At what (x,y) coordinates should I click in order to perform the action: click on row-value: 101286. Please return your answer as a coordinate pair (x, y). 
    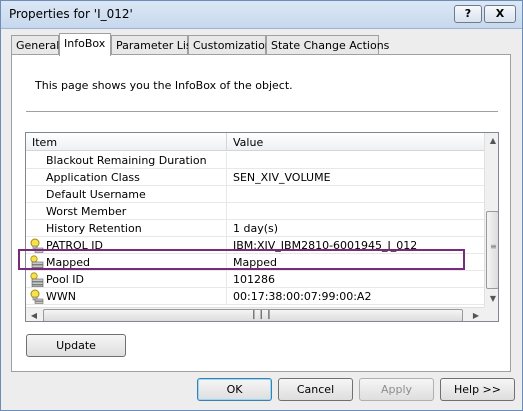
    Looking at the image, I should click on (254, 279).